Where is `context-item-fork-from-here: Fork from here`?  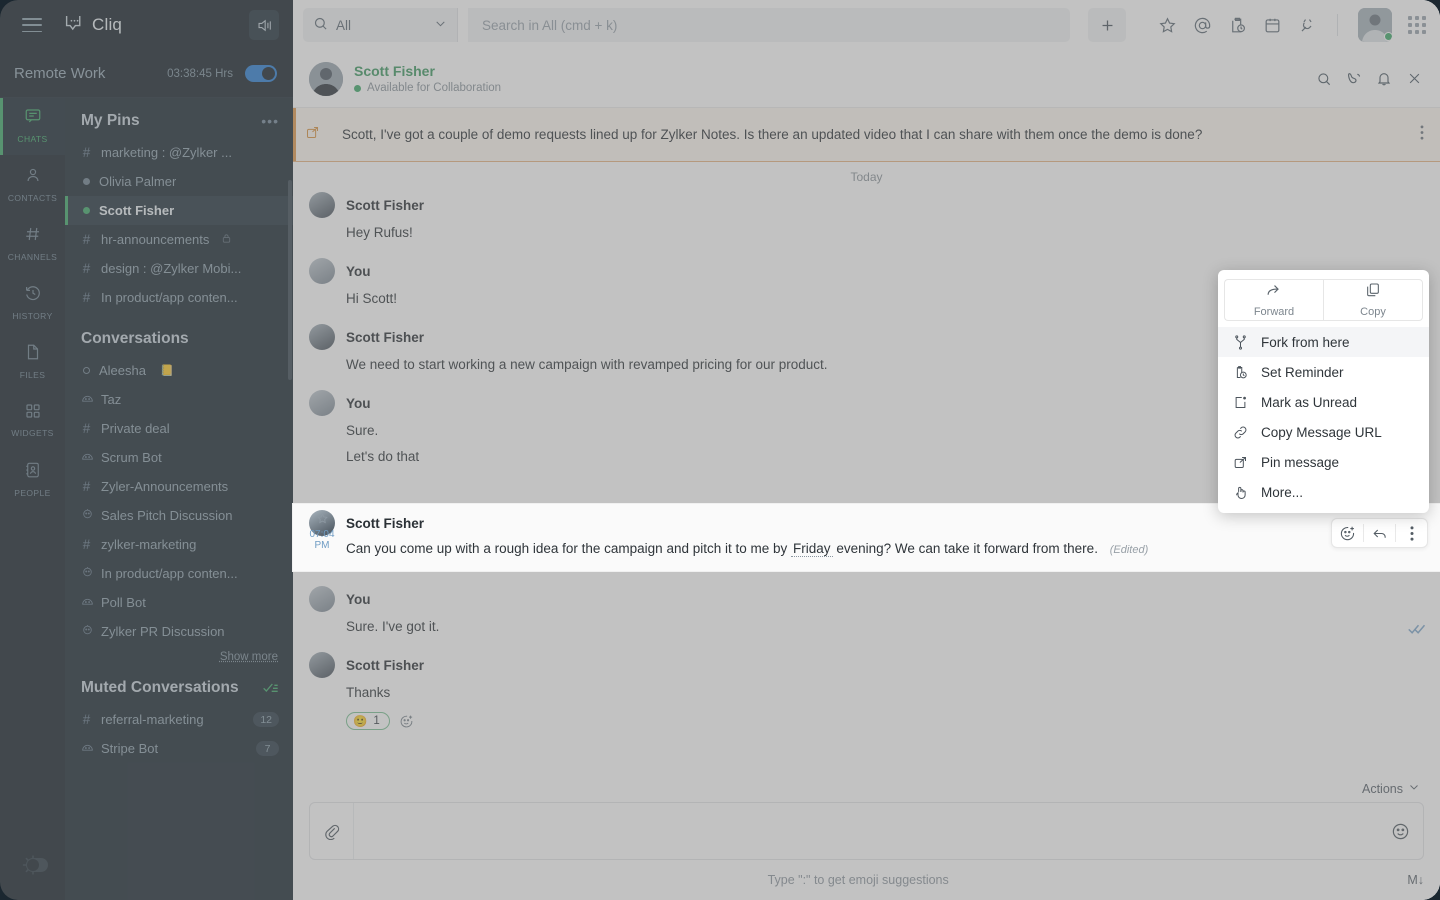
context-item-fork-from-here: Fork from here is located at coordinates (1323, 342).